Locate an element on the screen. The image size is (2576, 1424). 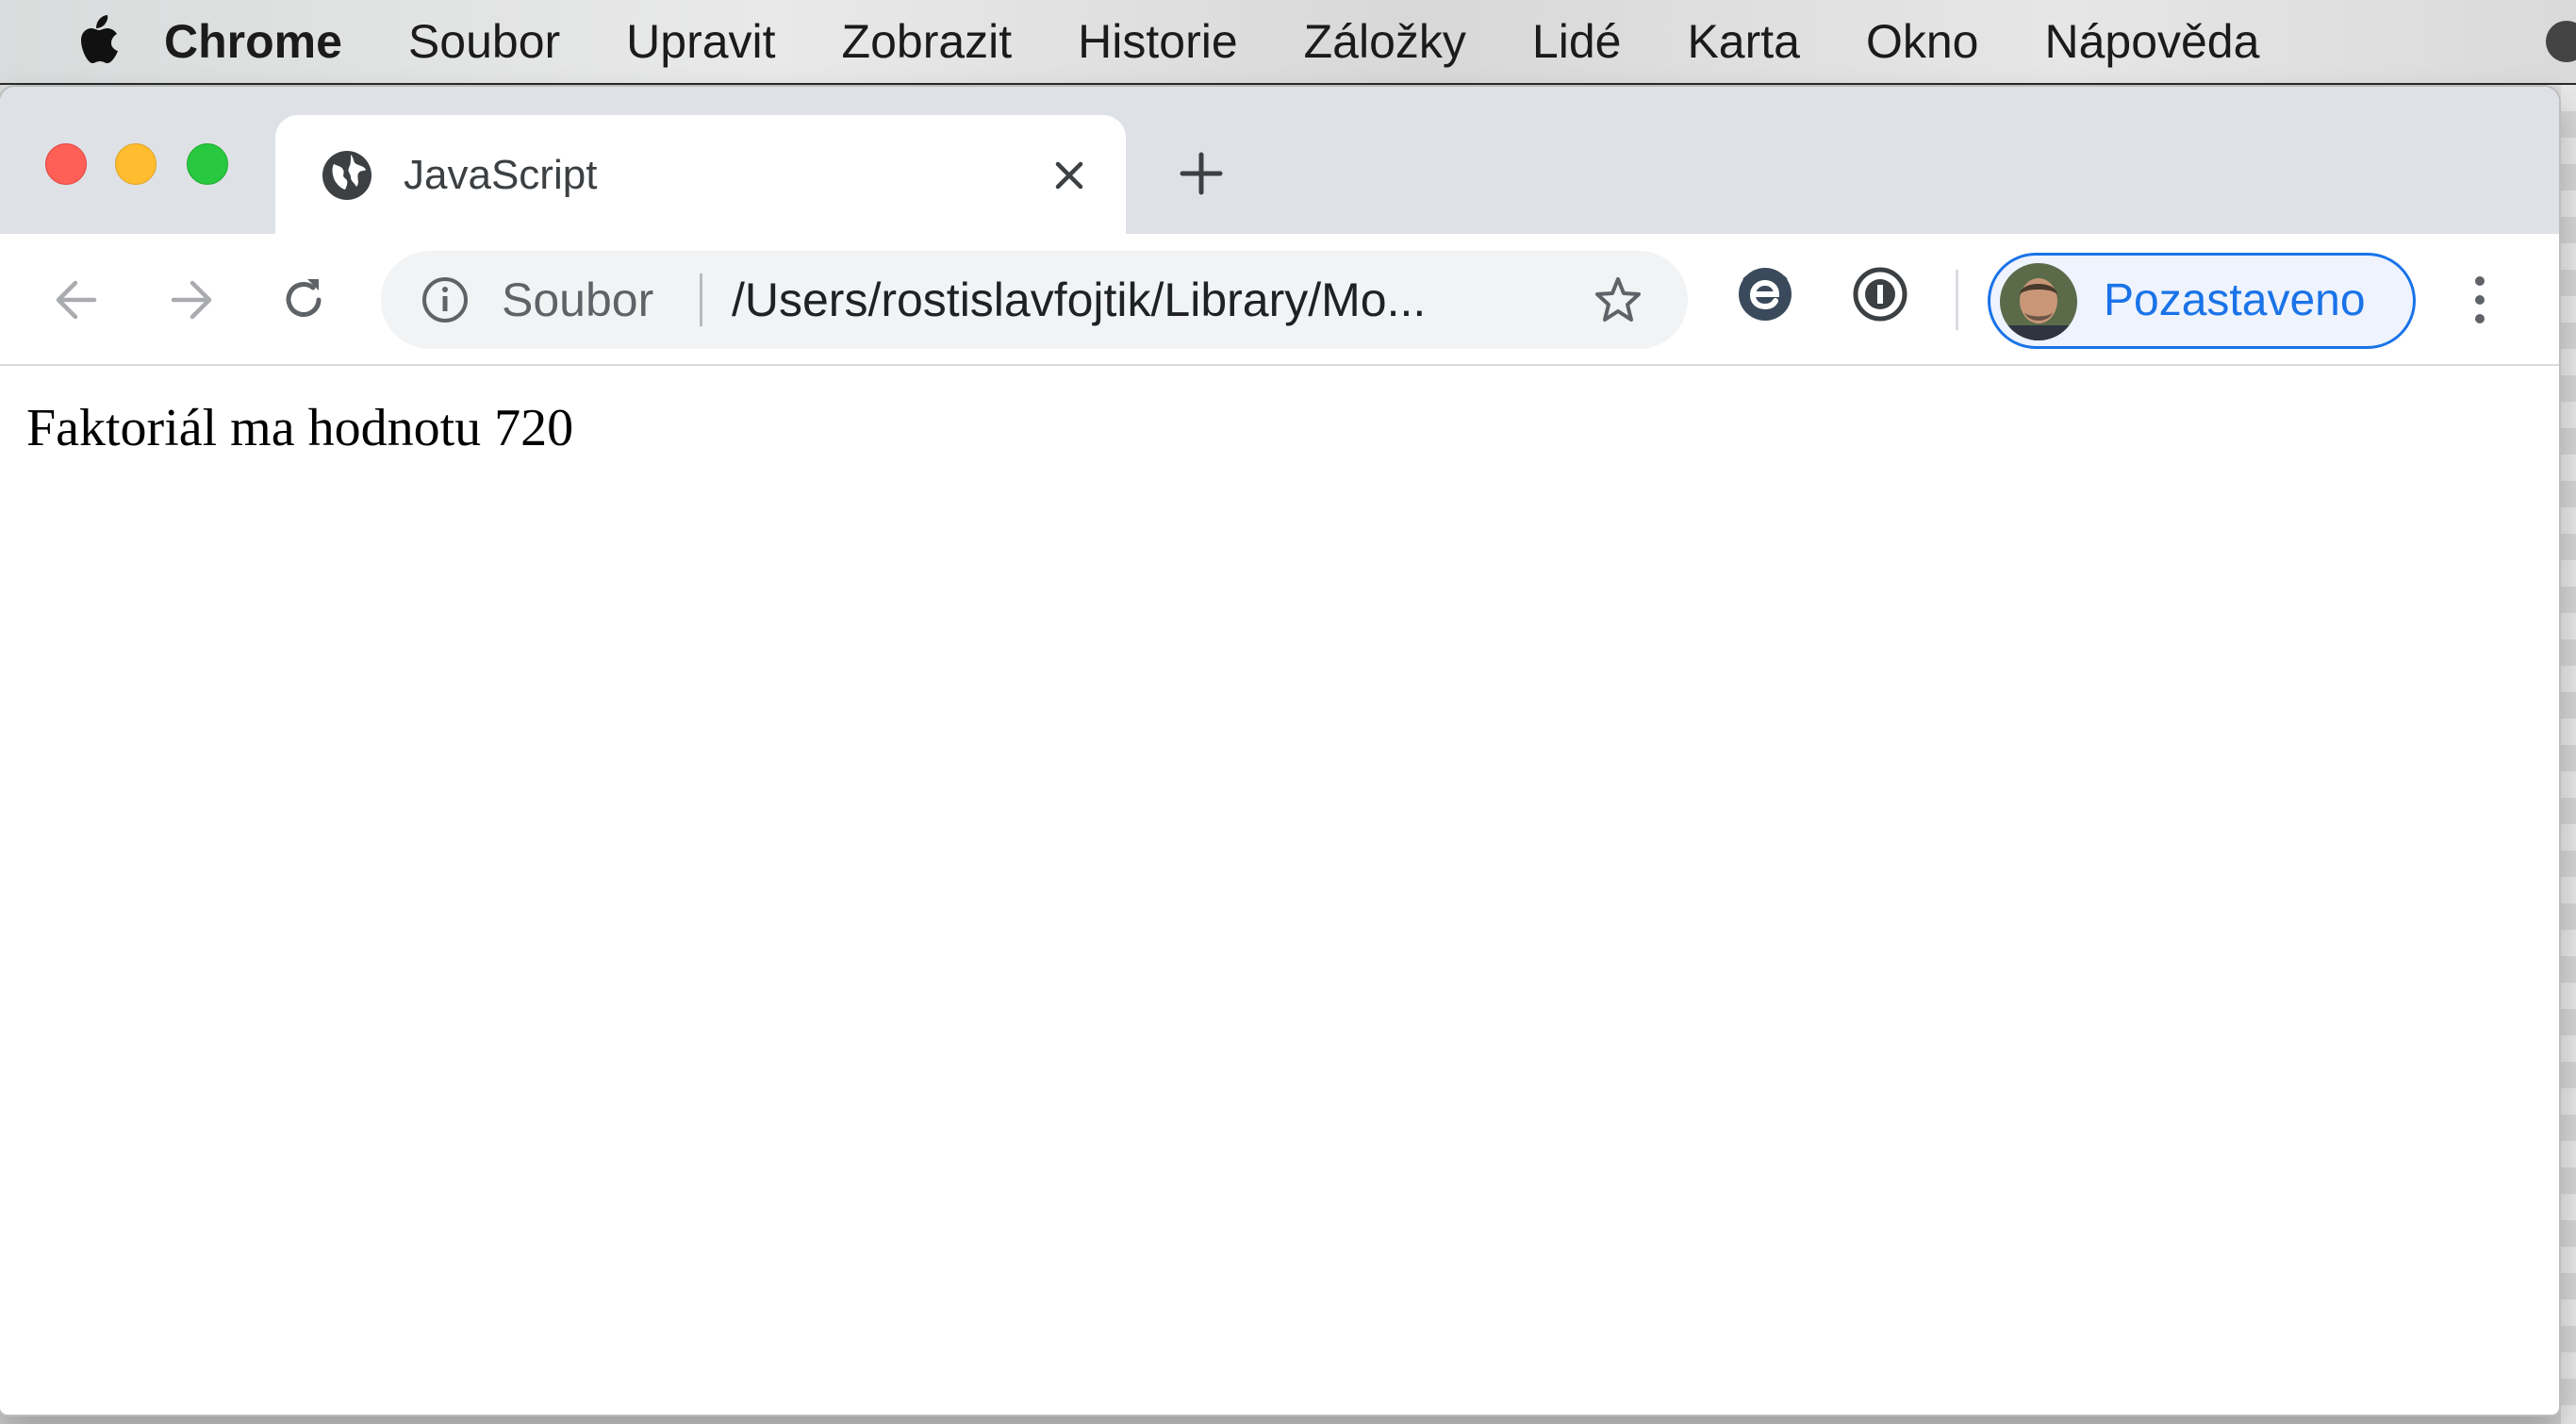
menu-help: Nápověda is located at coordinates (2151, 41).